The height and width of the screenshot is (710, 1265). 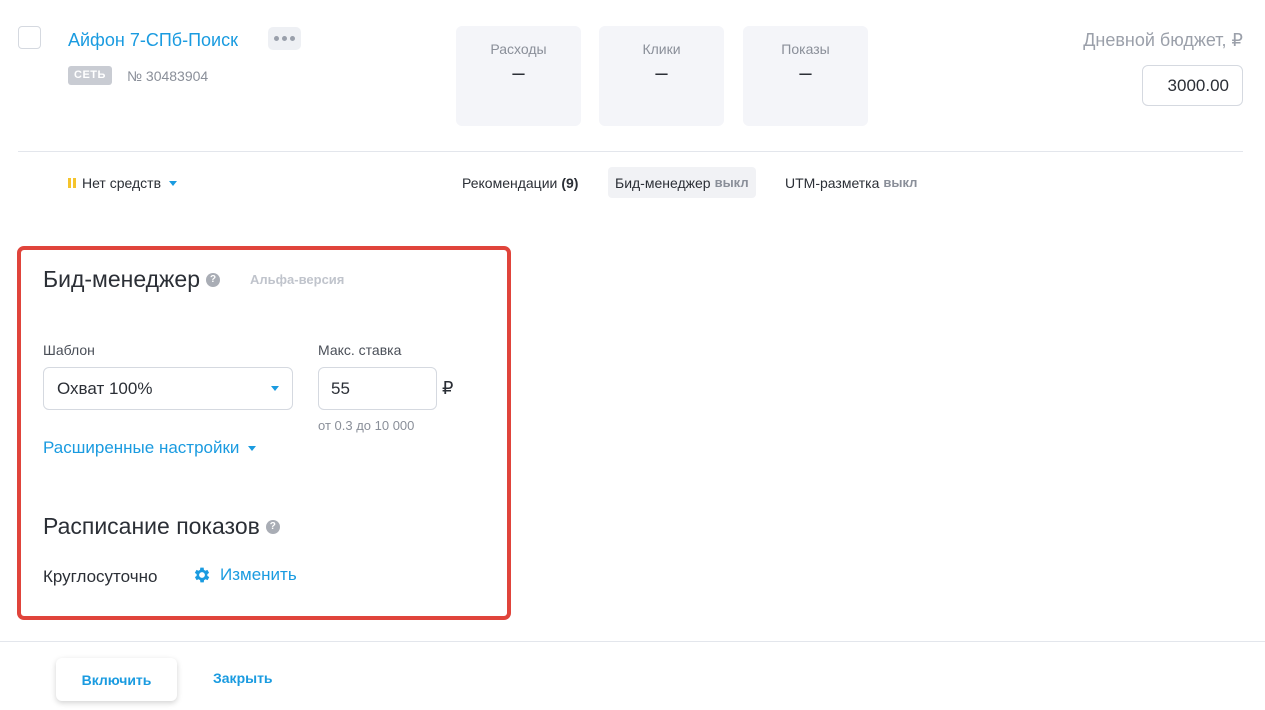 I want to click on max-bid-label: Макс. ставка, so click(x=360, y=350).